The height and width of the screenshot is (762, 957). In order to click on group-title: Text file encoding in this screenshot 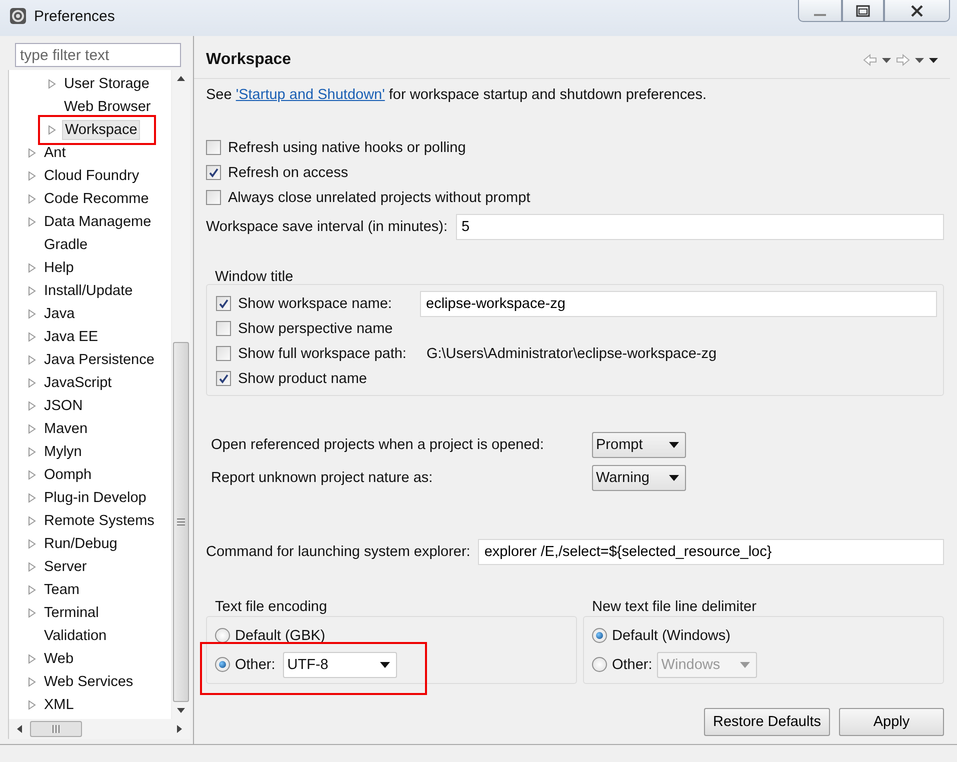, I will do `click(271, 607)`.